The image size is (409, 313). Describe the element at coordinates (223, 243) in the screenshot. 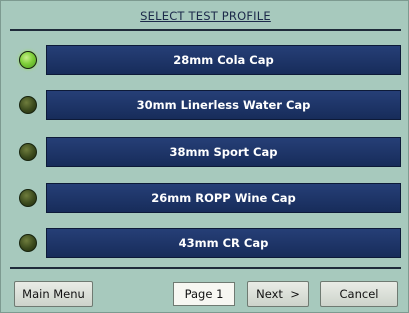

I see `profile-button-43mm-cr-cap: 43mm CR Cap` at that location.